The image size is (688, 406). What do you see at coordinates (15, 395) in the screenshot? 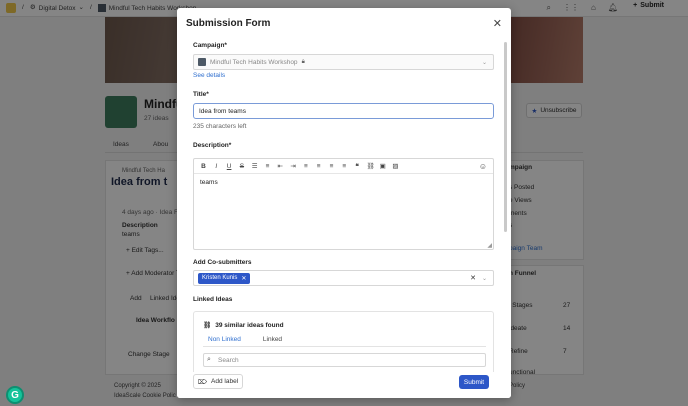
I see `grammarly-icon: G` at bounding box center [15, 395].